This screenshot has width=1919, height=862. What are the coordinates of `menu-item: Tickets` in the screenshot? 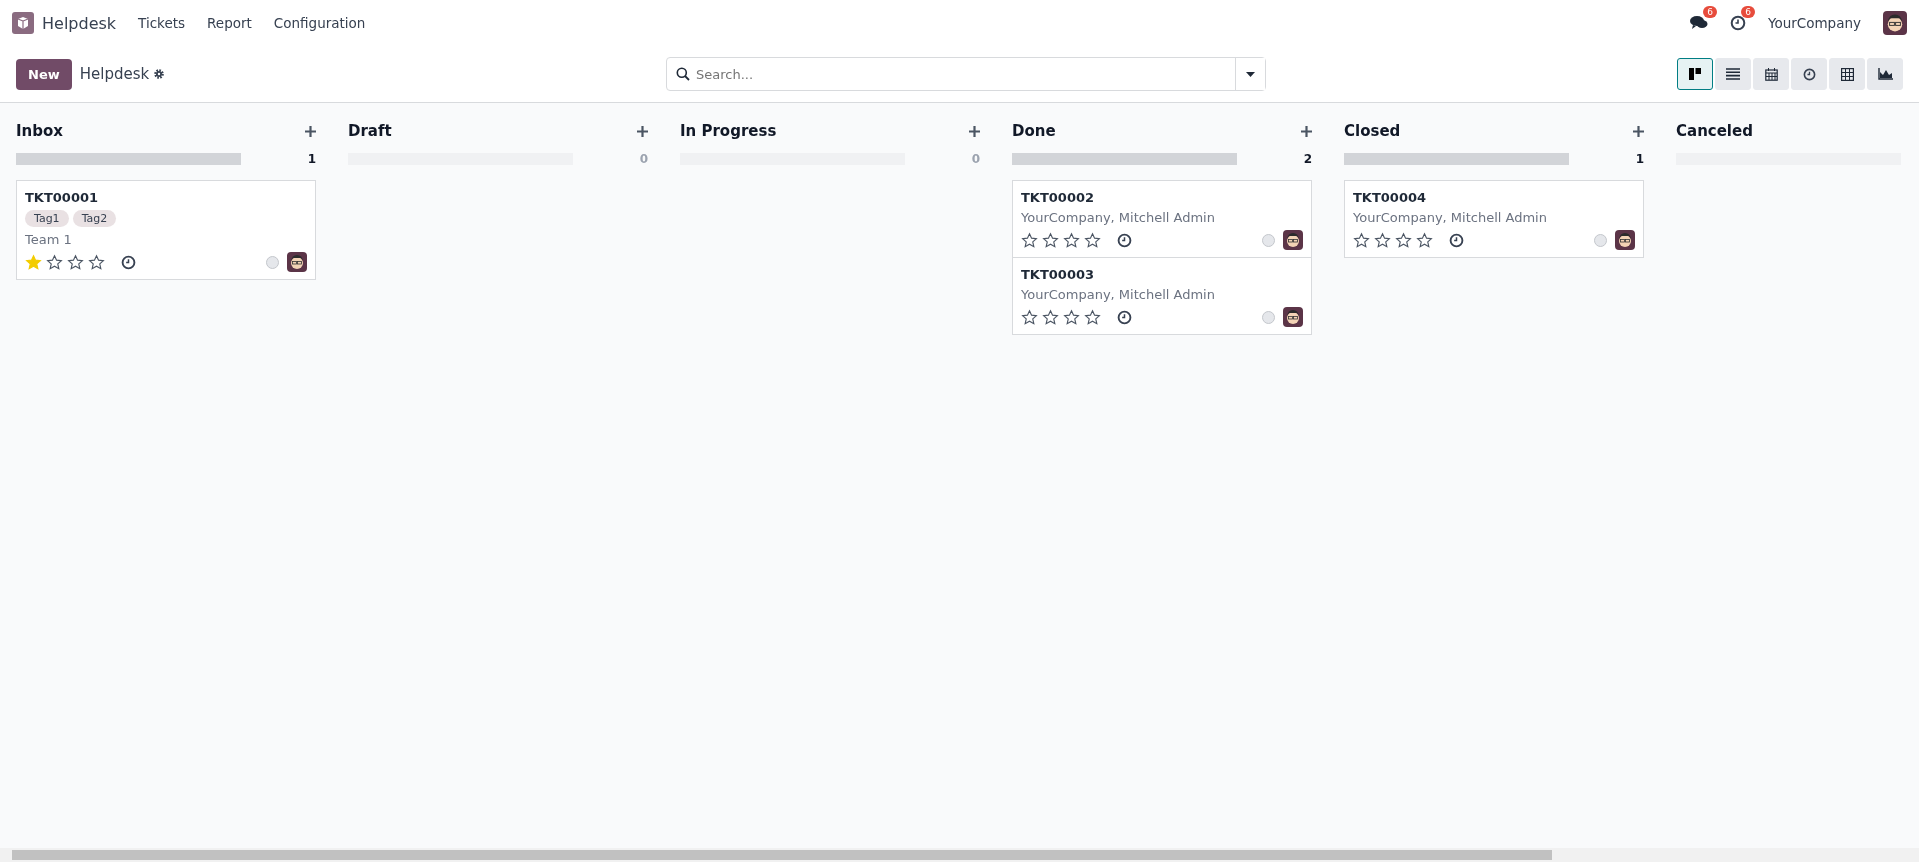 It's located at (162, 23).